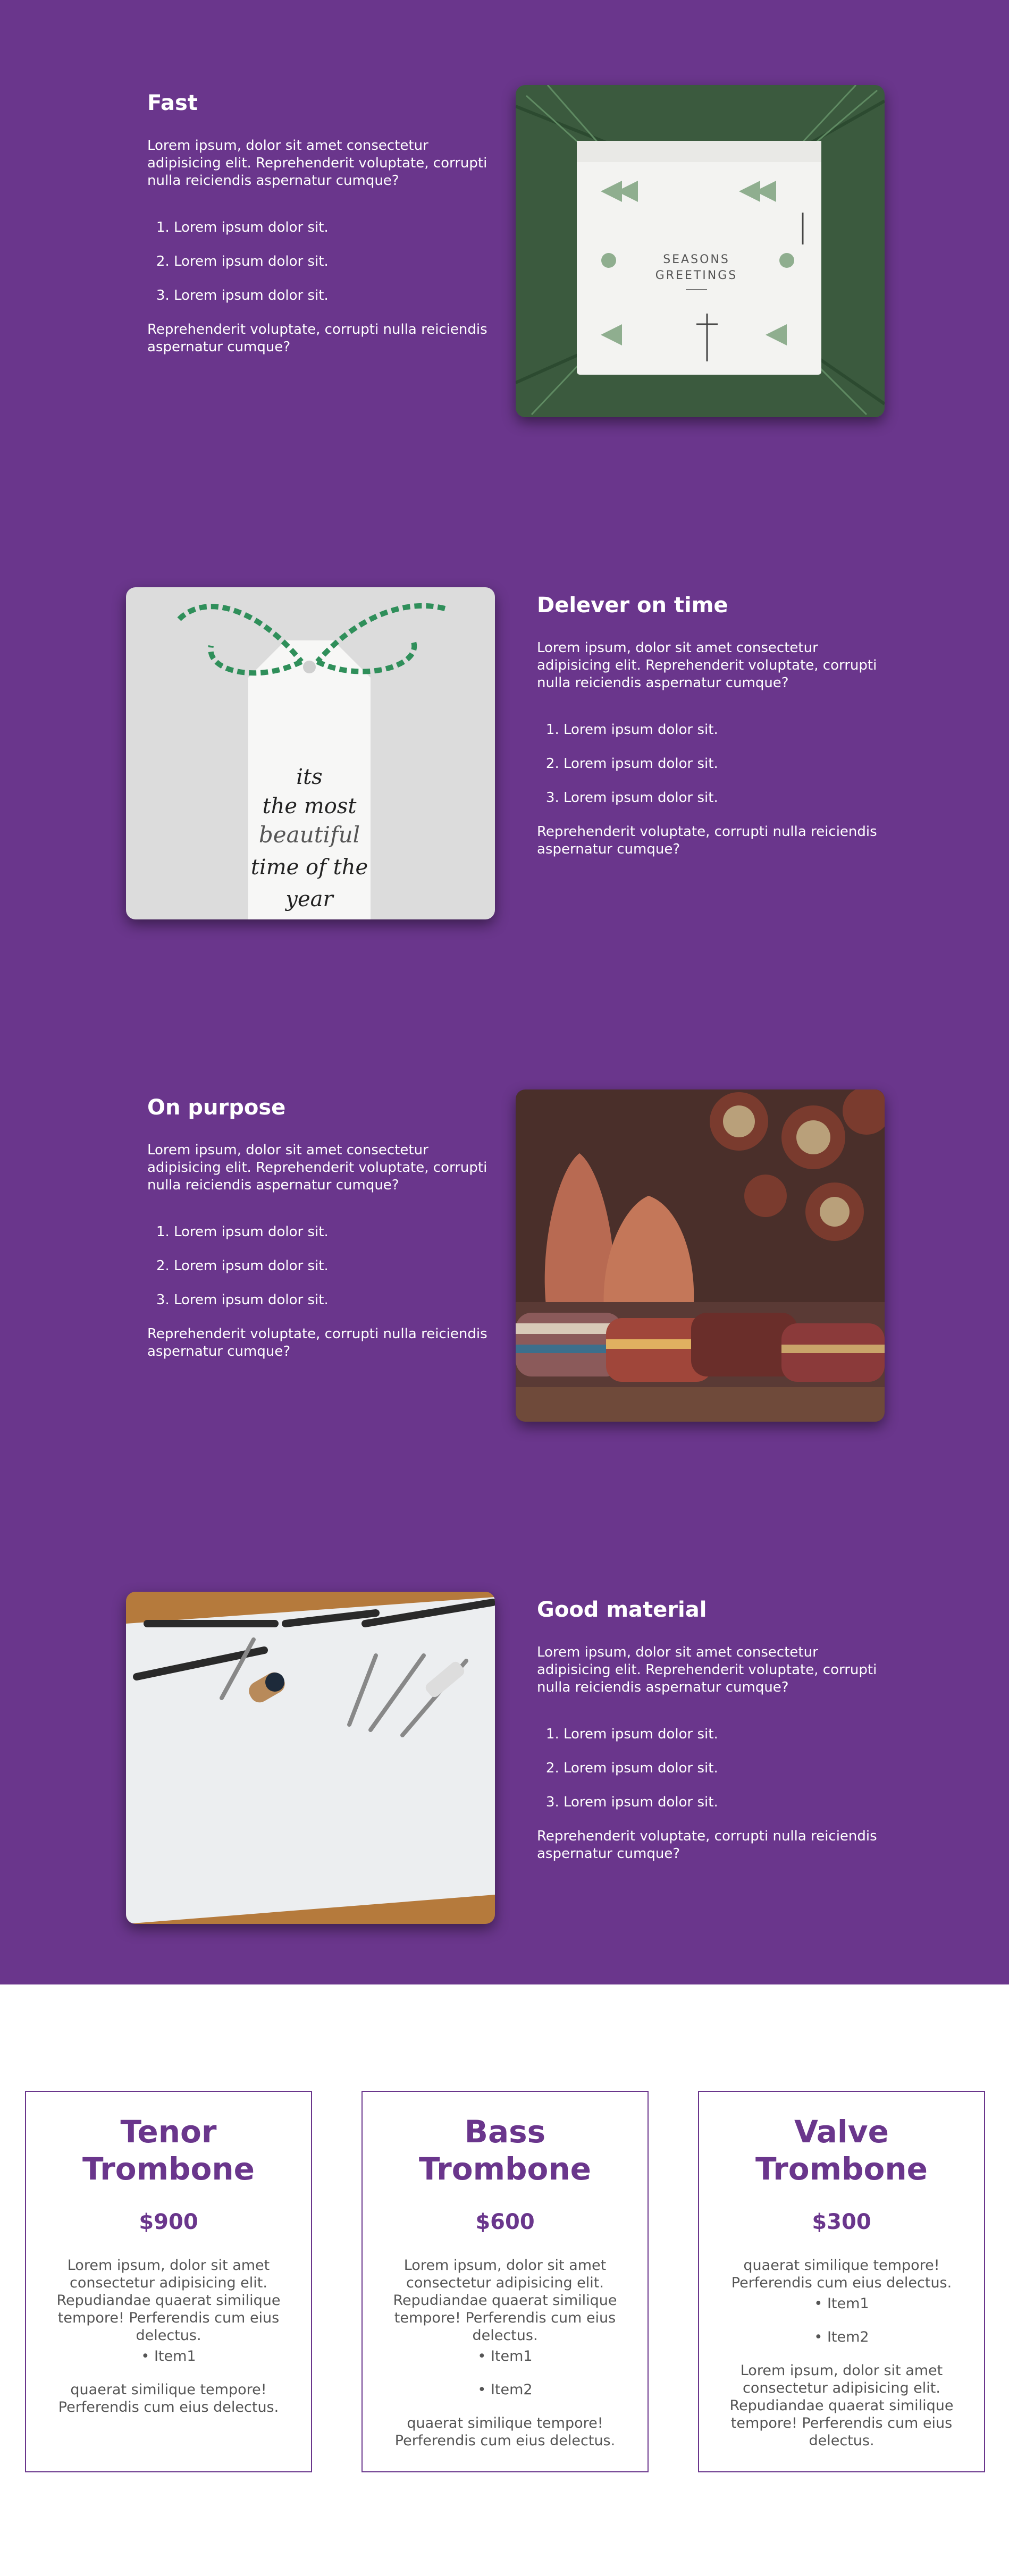  What do you see at coordinates (632, 605) in the screenshot?
I see `feature-title: Delever on time` at bounding box center [632, 605].